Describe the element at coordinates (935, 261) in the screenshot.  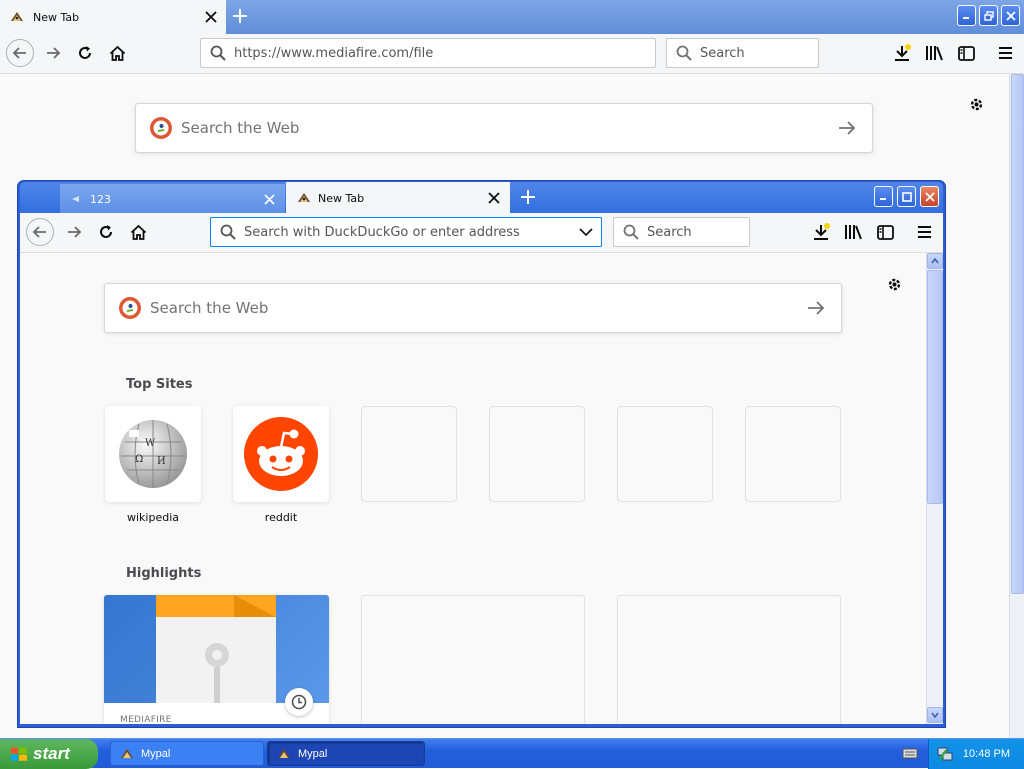
I see `scroll-up-button` at that location.